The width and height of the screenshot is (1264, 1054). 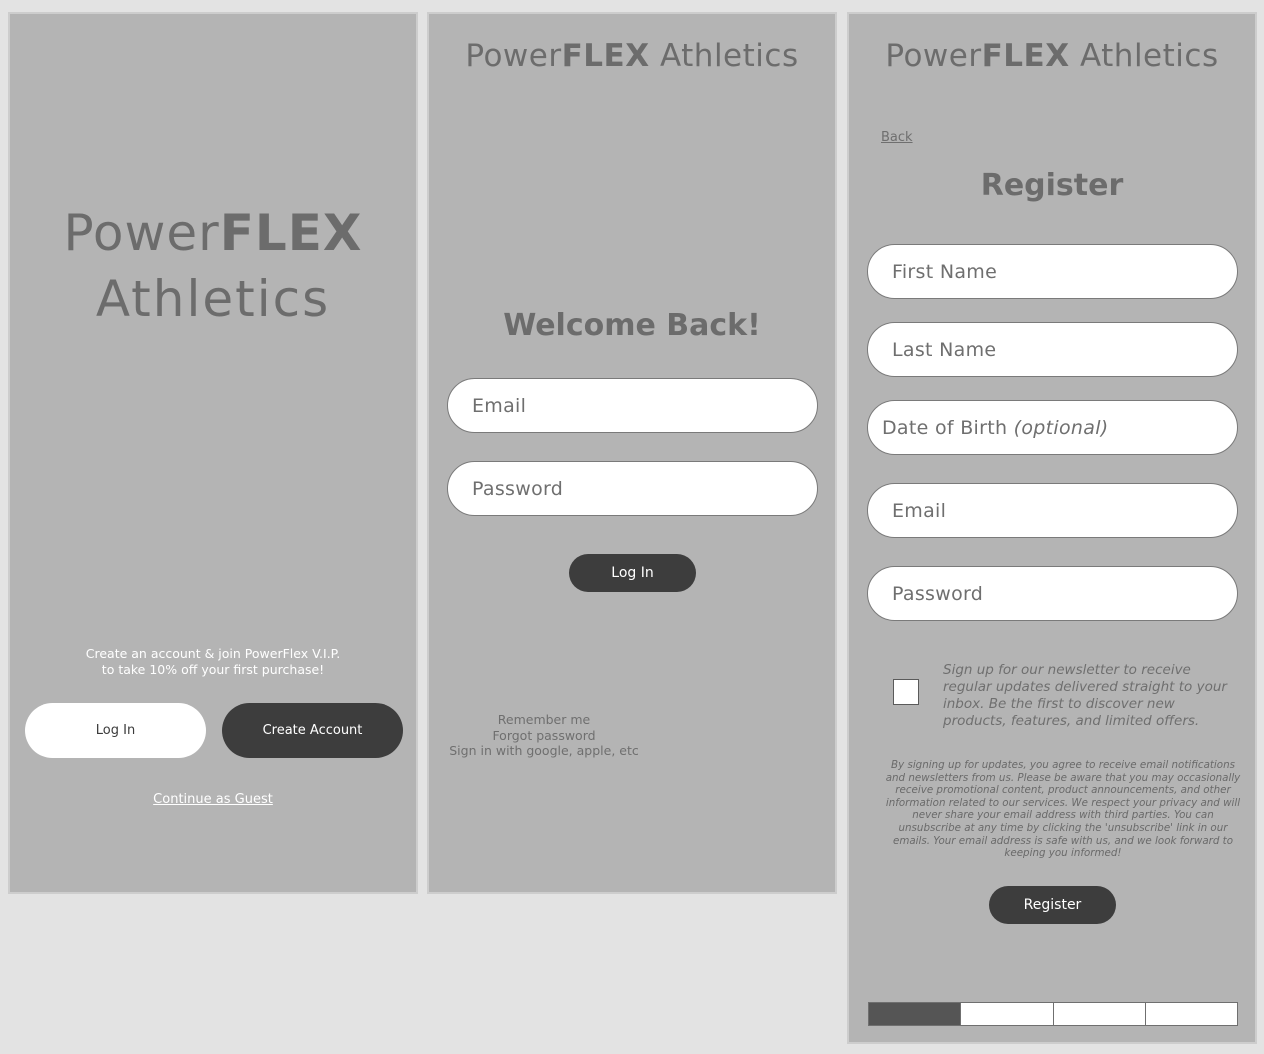 What do you see at coordinates (115, 730) in the screenshot?
I see `login-button: Log In` at bounding box center [115, 730].